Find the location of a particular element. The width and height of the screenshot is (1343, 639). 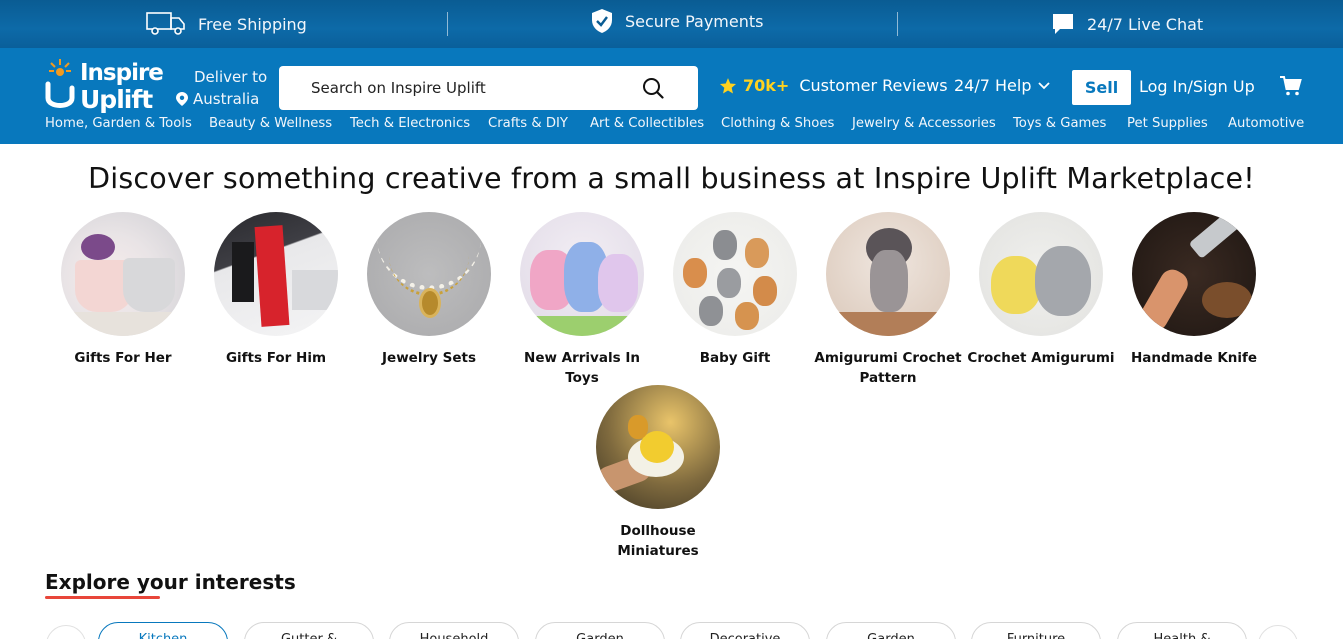

chevron-down-icon is located at coordinates (1043, 85).